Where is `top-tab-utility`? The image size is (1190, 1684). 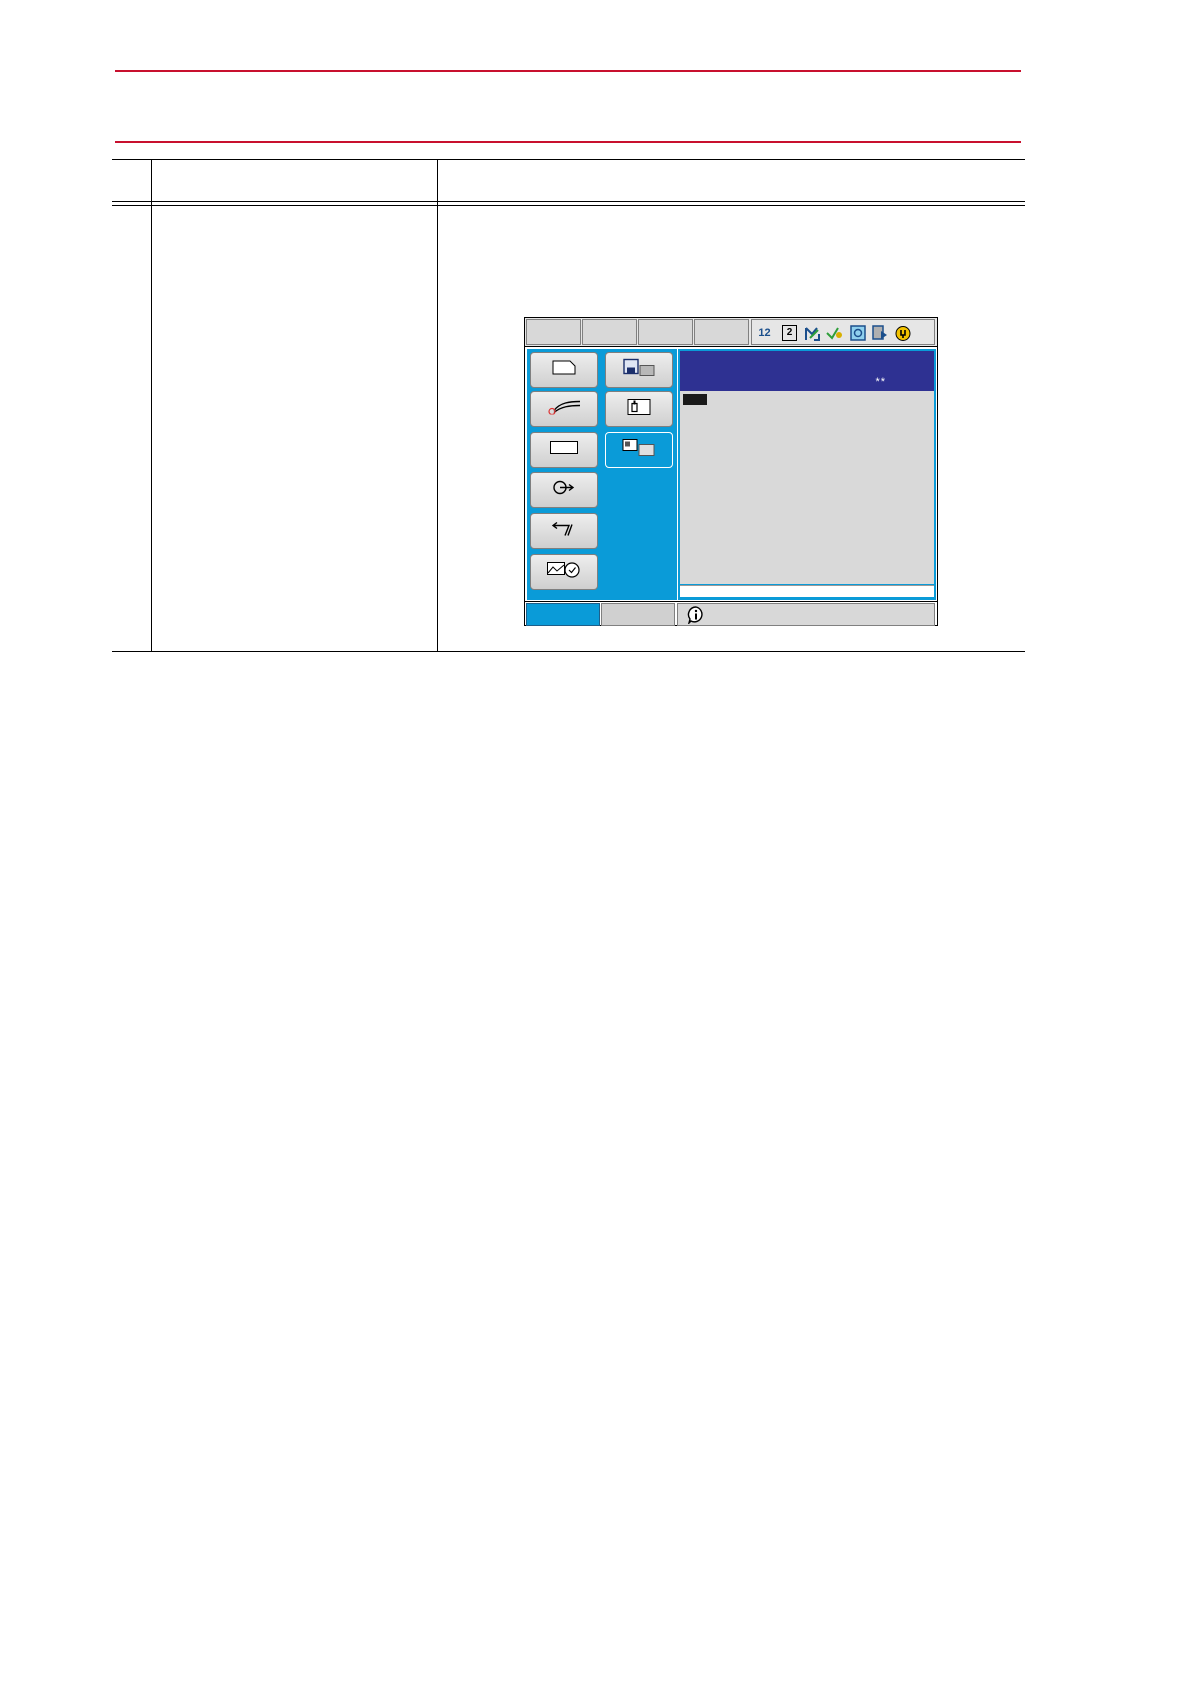 top-tab-utility is located at coordinates (721, 332).